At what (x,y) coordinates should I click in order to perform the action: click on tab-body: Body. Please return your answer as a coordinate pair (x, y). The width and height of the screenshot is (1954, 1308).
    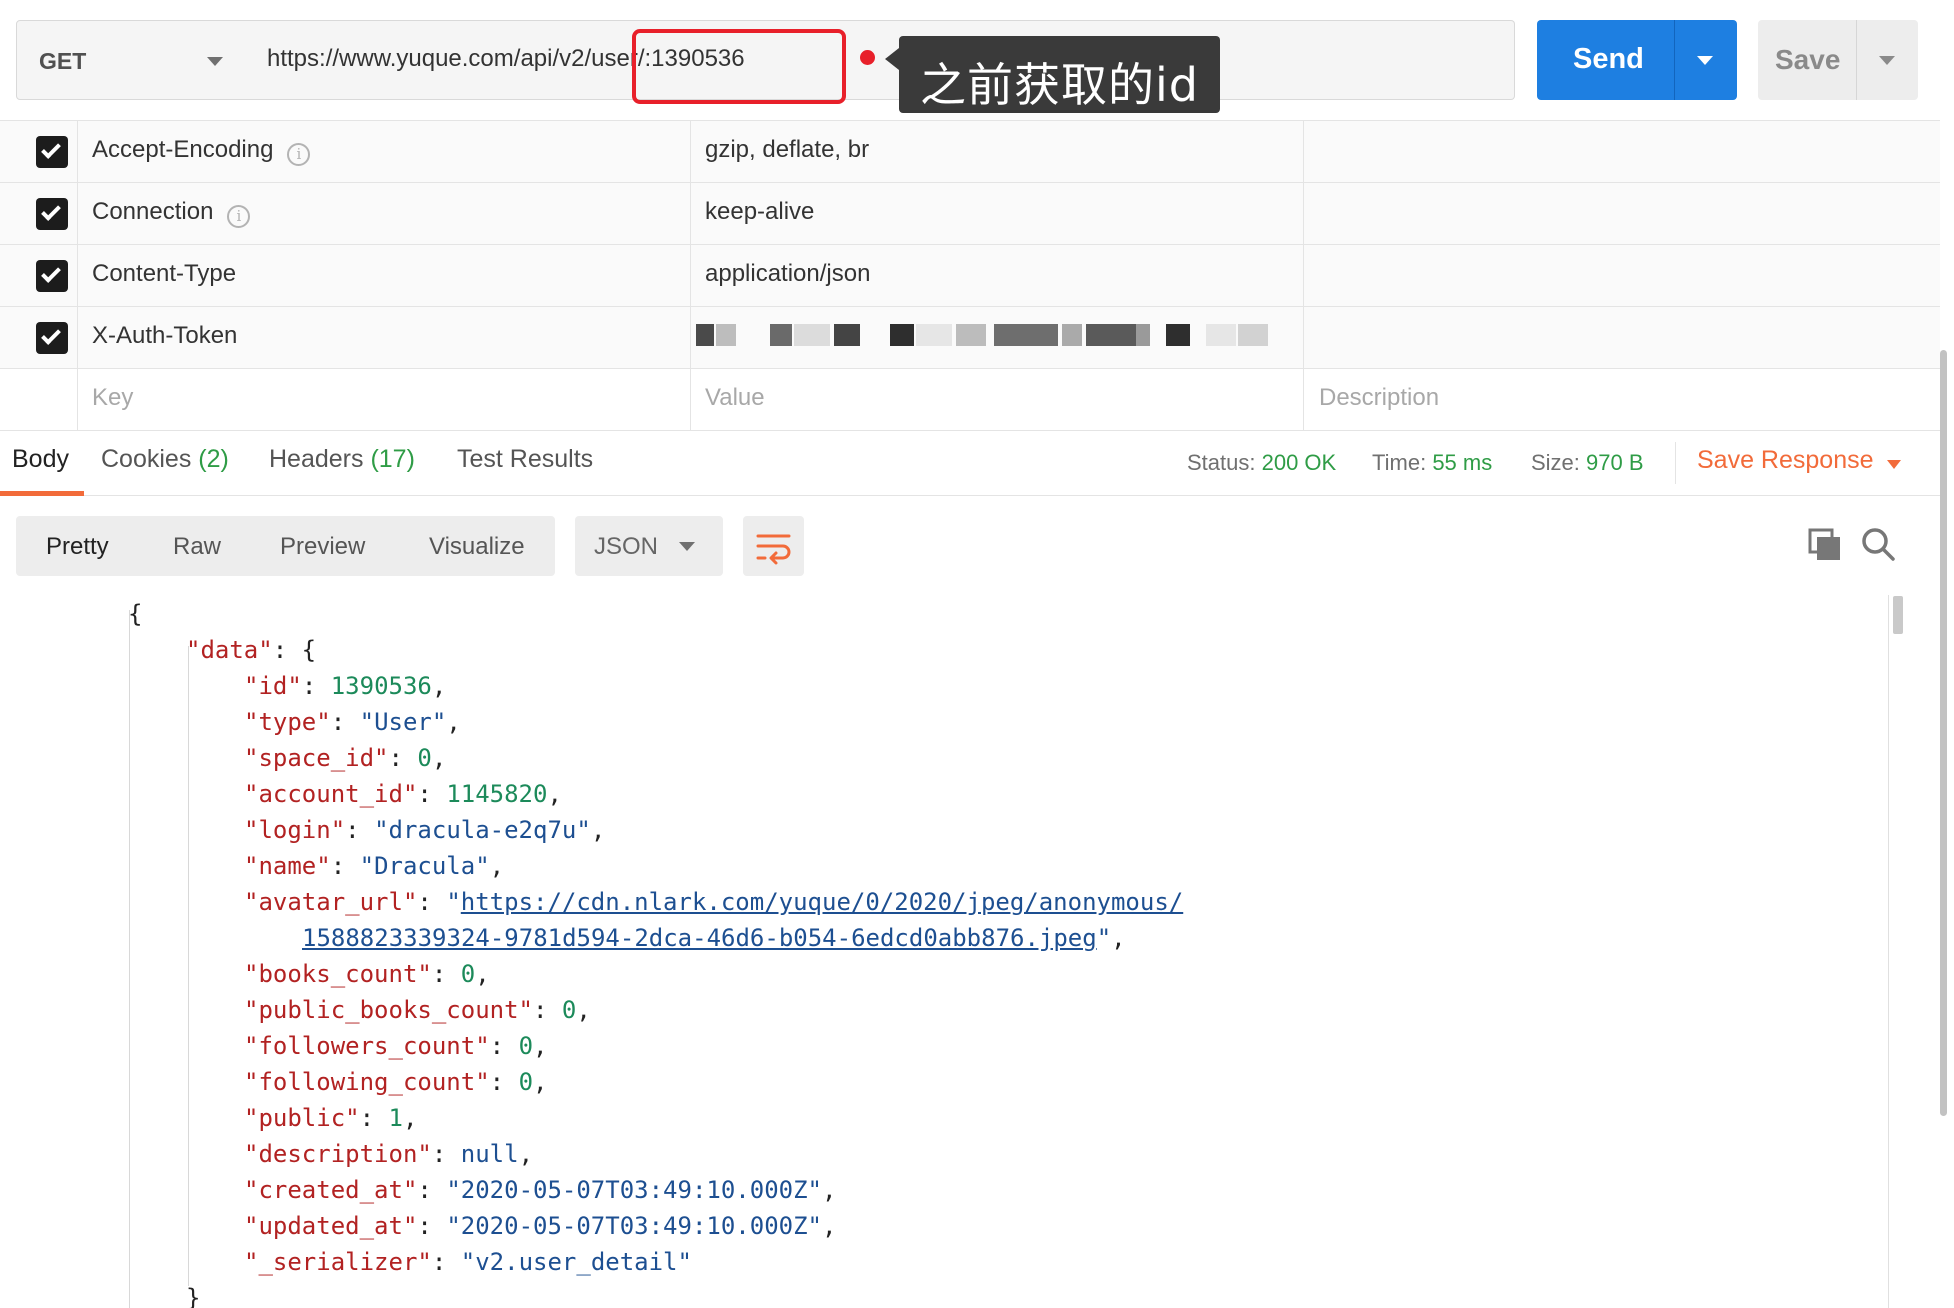
    Looking at the image, I should click on (40, 459).